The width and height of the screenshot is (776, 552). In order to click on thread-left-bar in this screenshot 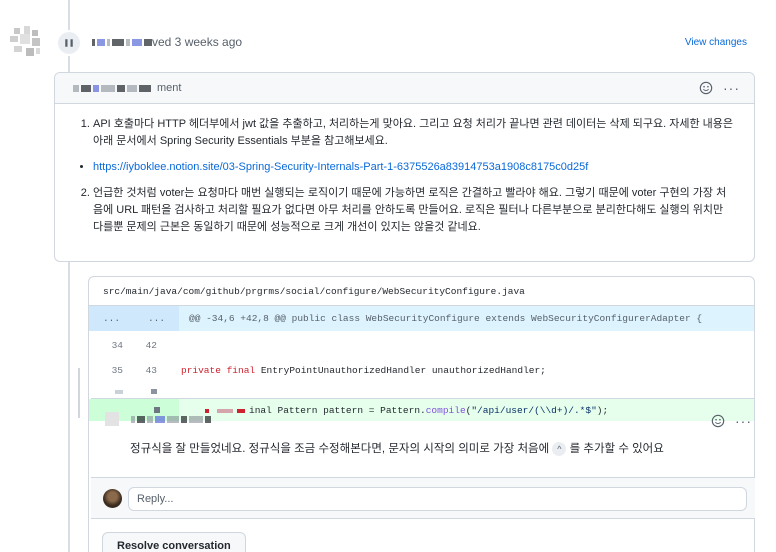, I will do `click(79, 393)`.